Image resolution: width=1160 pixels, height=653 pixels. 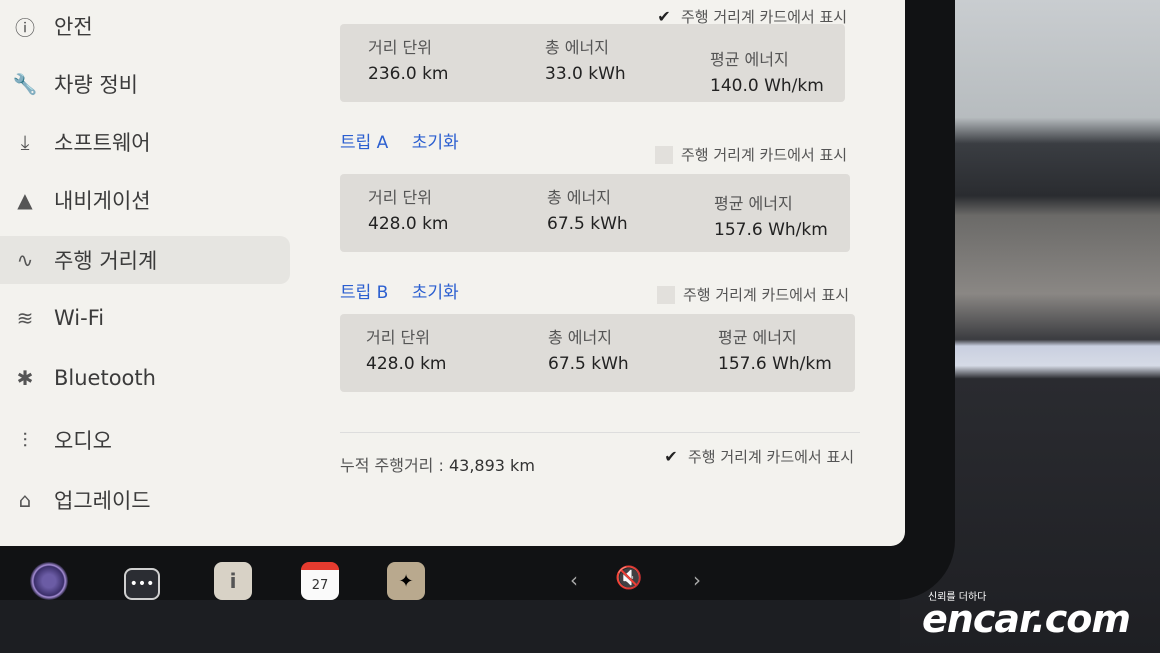 What do you see at coordinates (406, 581) in the screenshot?
I see `toybox-app-icon: ✦` at bounding box center [406, 581].